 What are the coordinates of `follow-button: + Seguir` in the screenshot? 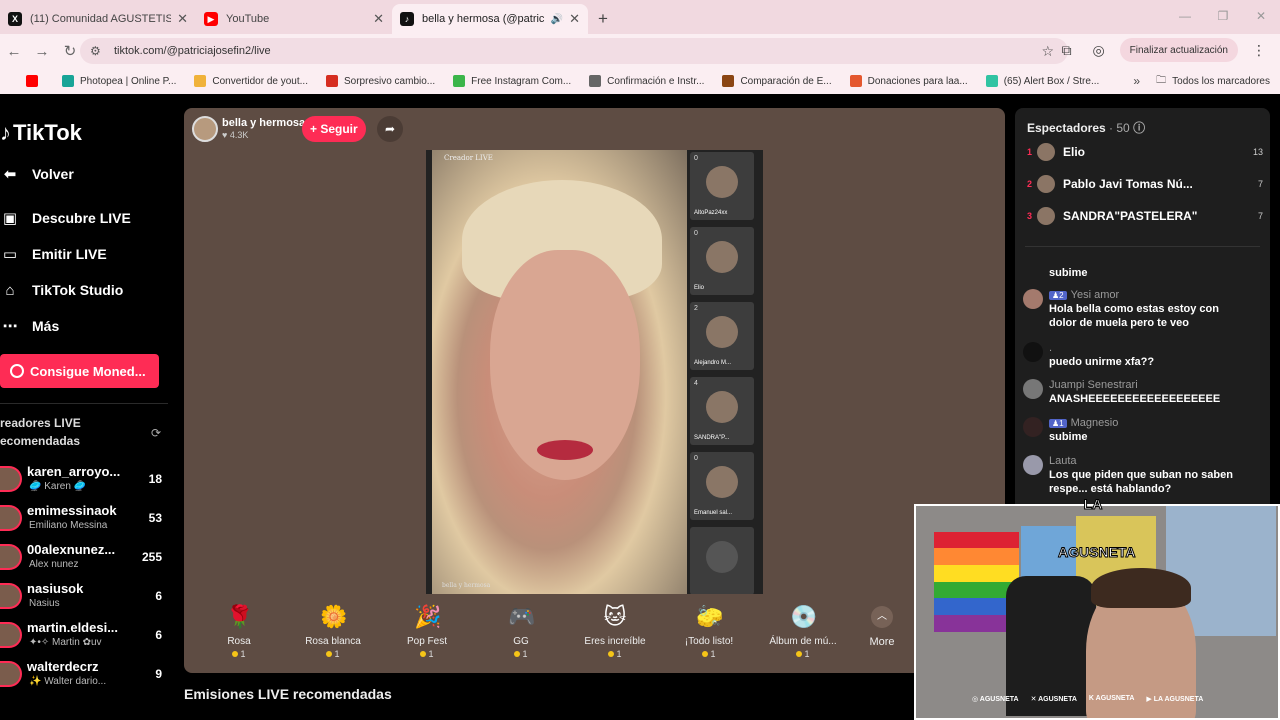 It's located at (334, 129).